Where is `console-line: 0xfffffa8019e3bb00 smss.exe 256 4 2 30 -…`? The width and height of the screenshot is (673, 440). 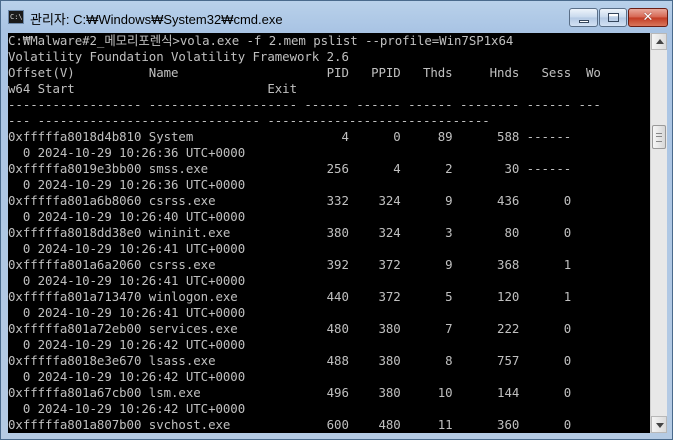
console-line: 0xfffffa8019e3bb00 smss.exe 256 4 2 30 -… is located at coordinates (290, 168).